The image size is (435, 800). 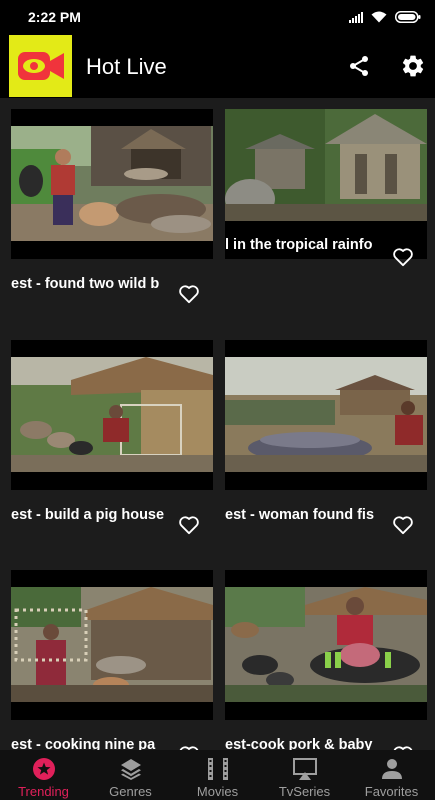 I want to click on settings-button, so click(x=413, y=66).